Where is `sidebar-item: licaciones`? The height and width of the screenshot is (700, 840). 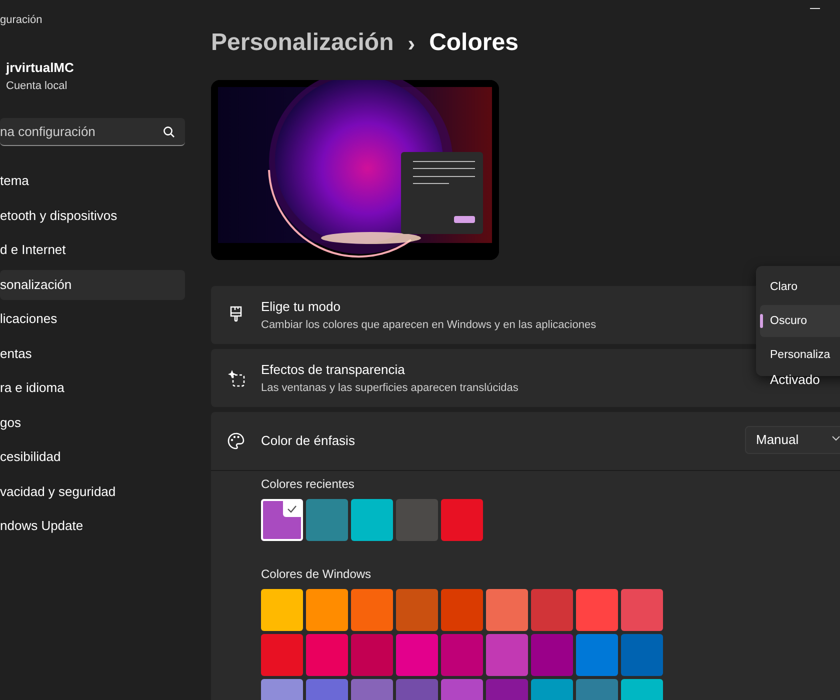
sidebar-item: licaciones is located at coordinates (92, 319).